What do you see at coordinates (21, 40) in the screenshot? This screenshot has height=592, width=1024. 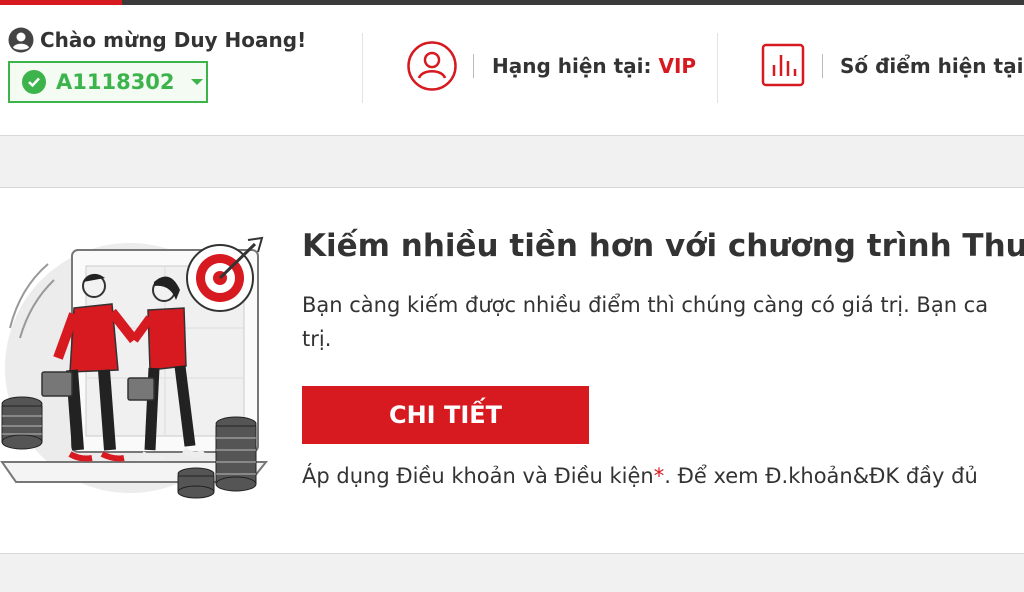 I see `user-icon` at bounding box center [21, 40].